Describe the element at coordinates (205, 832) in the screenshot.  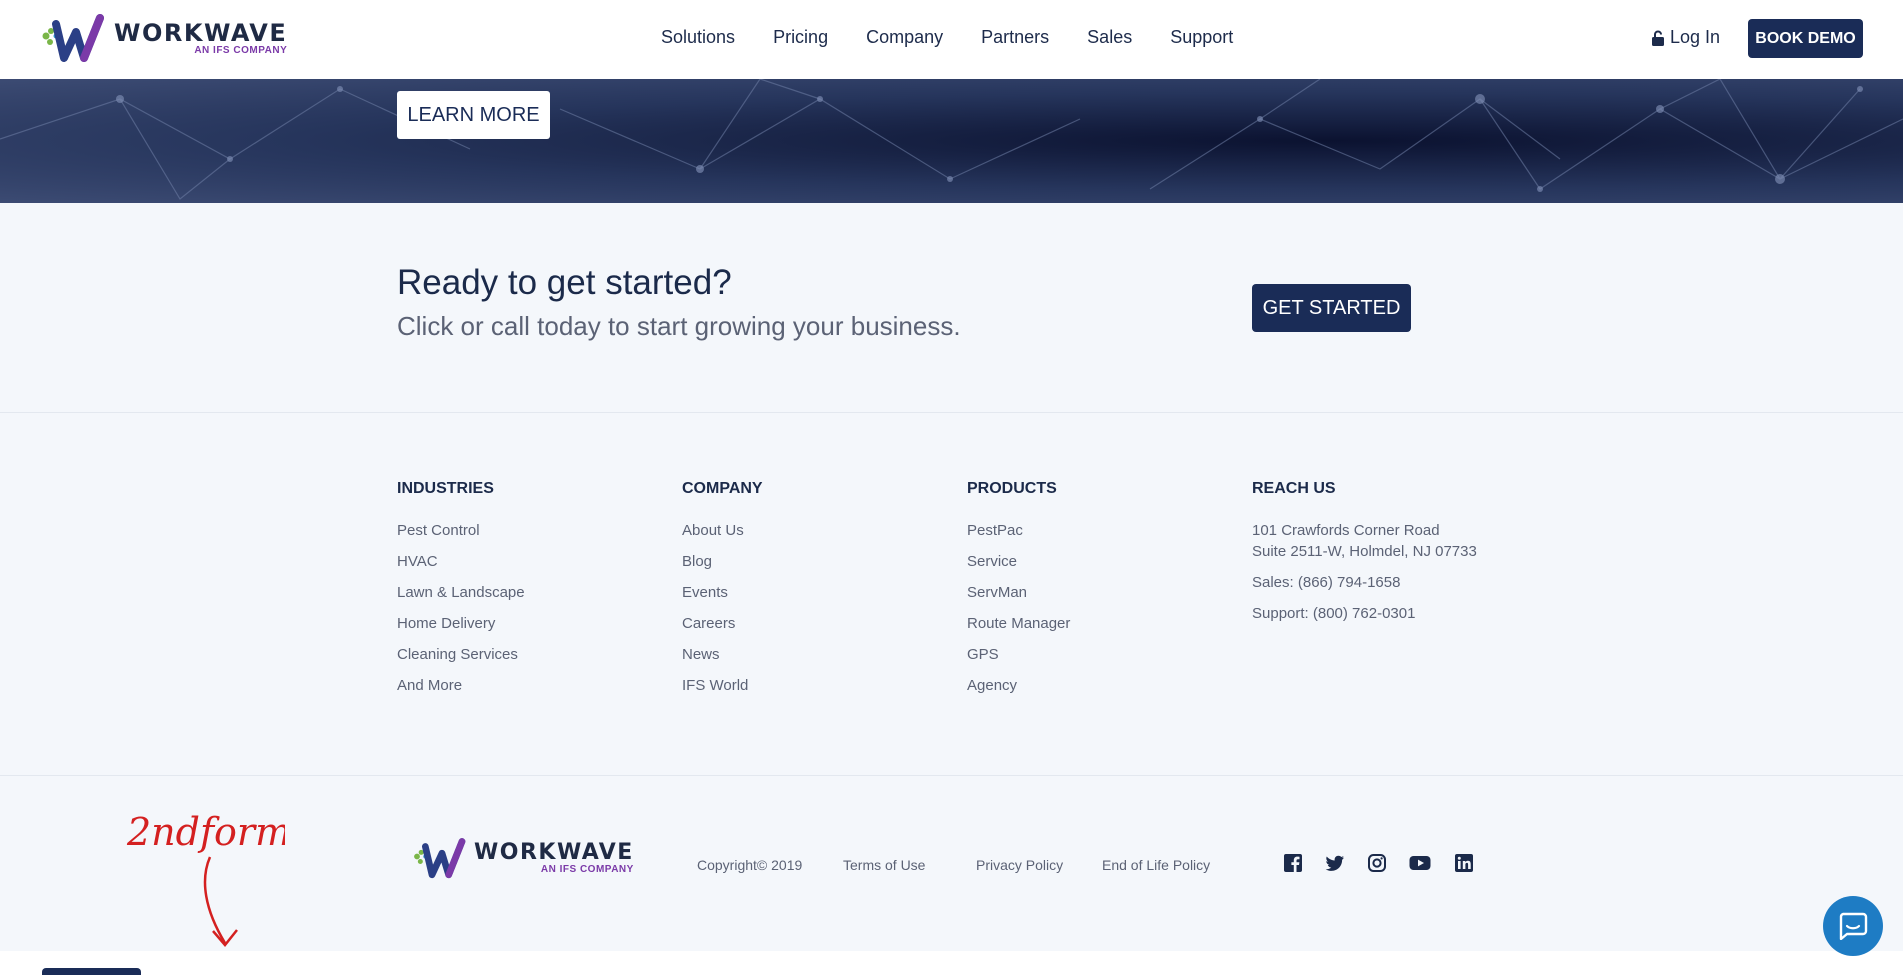
I see `annotation-text: 2ndform` at that location.